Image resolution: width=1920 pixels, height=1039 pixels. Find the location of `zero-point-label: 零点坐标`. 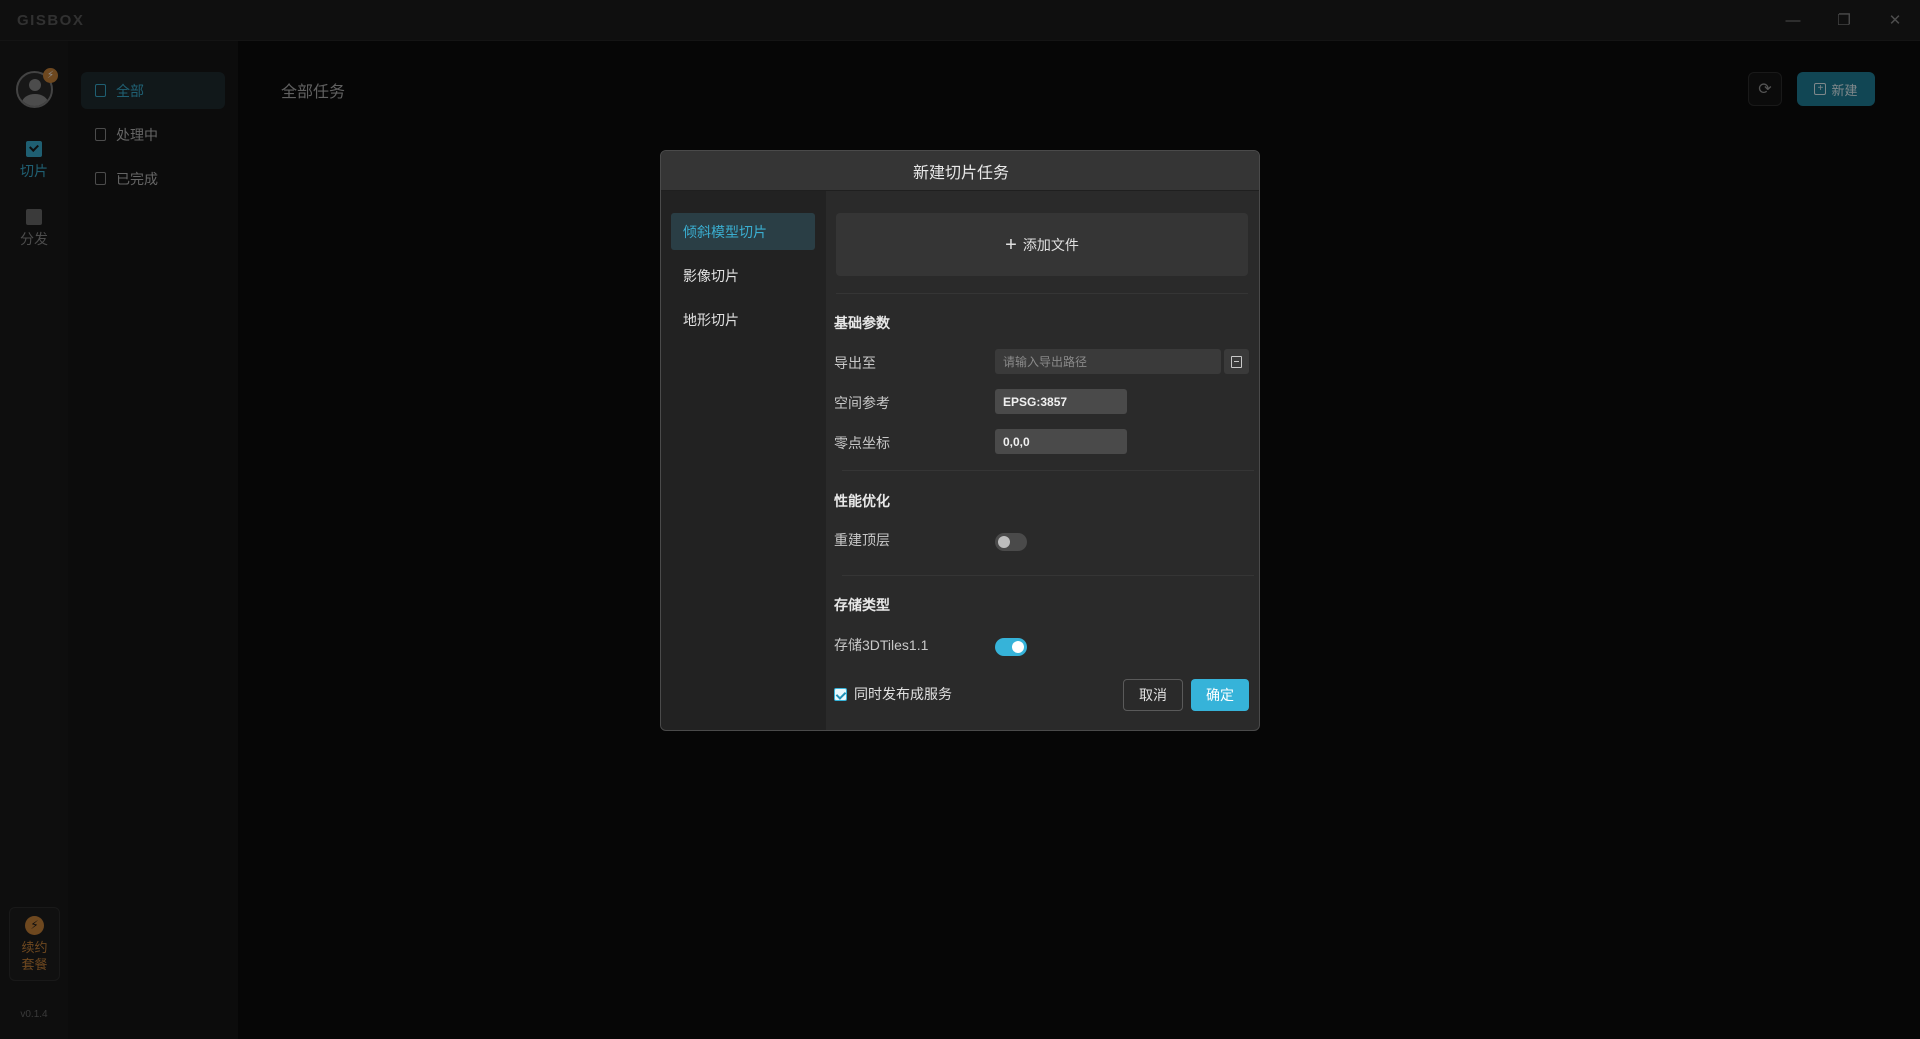

zero-point-label: 零点坐标 is located at coordinates (862, 443).